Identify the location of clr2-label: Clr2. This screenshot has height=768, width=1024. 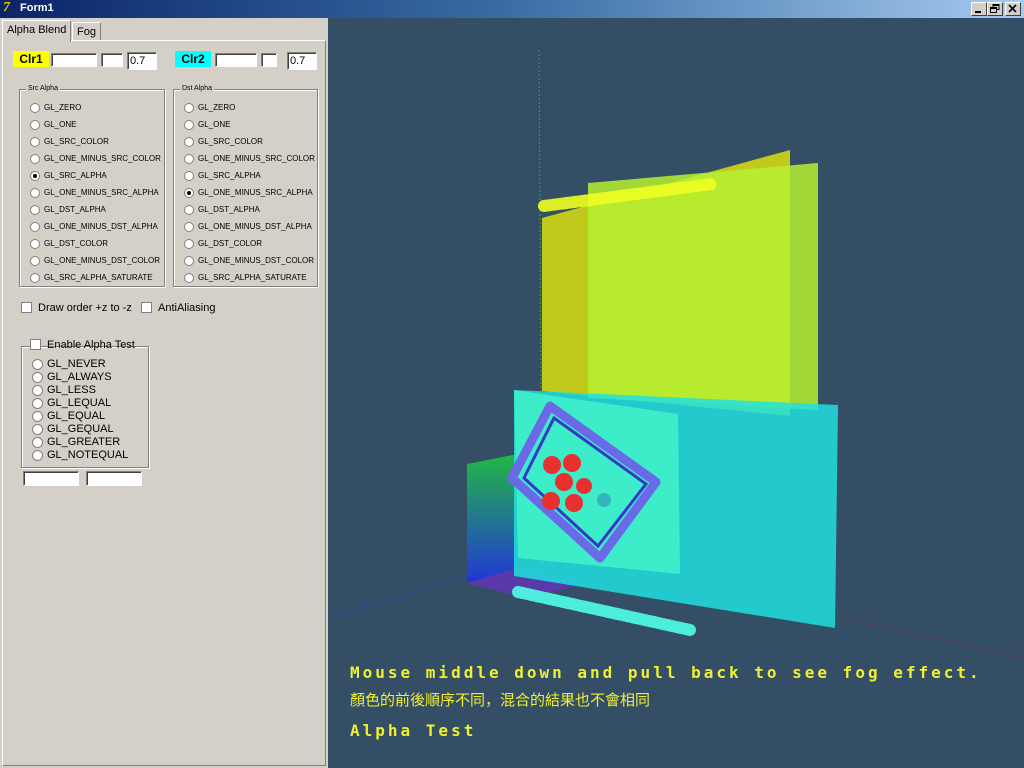
(193, 59).